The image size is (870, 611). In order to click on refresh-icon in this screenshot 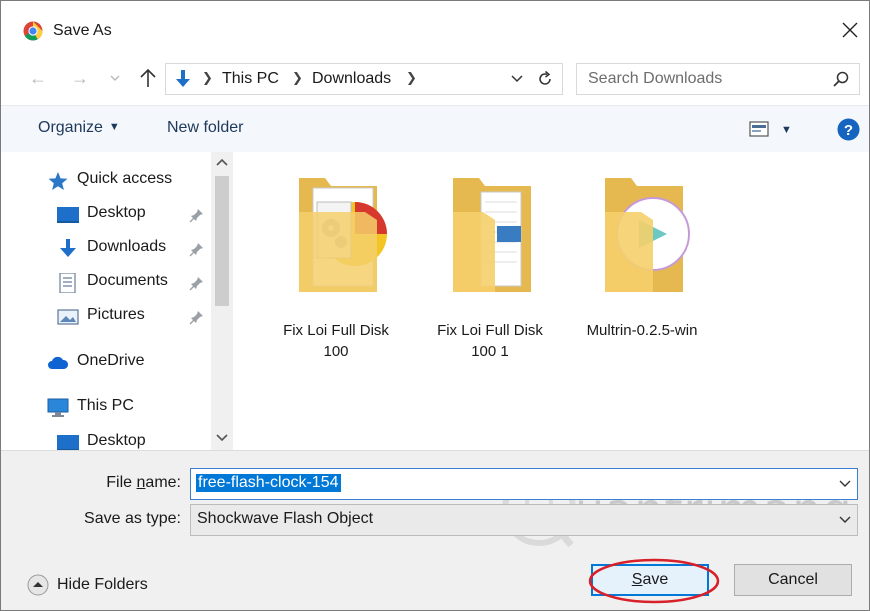, I will do `click(545, 79)`.